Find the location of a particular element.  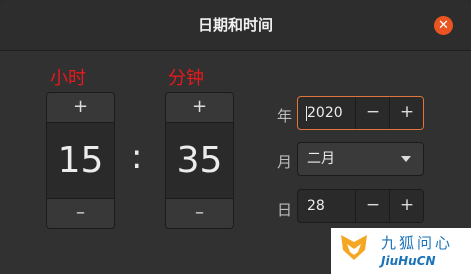

day-input: 28 is located at coordinates (316, 206).